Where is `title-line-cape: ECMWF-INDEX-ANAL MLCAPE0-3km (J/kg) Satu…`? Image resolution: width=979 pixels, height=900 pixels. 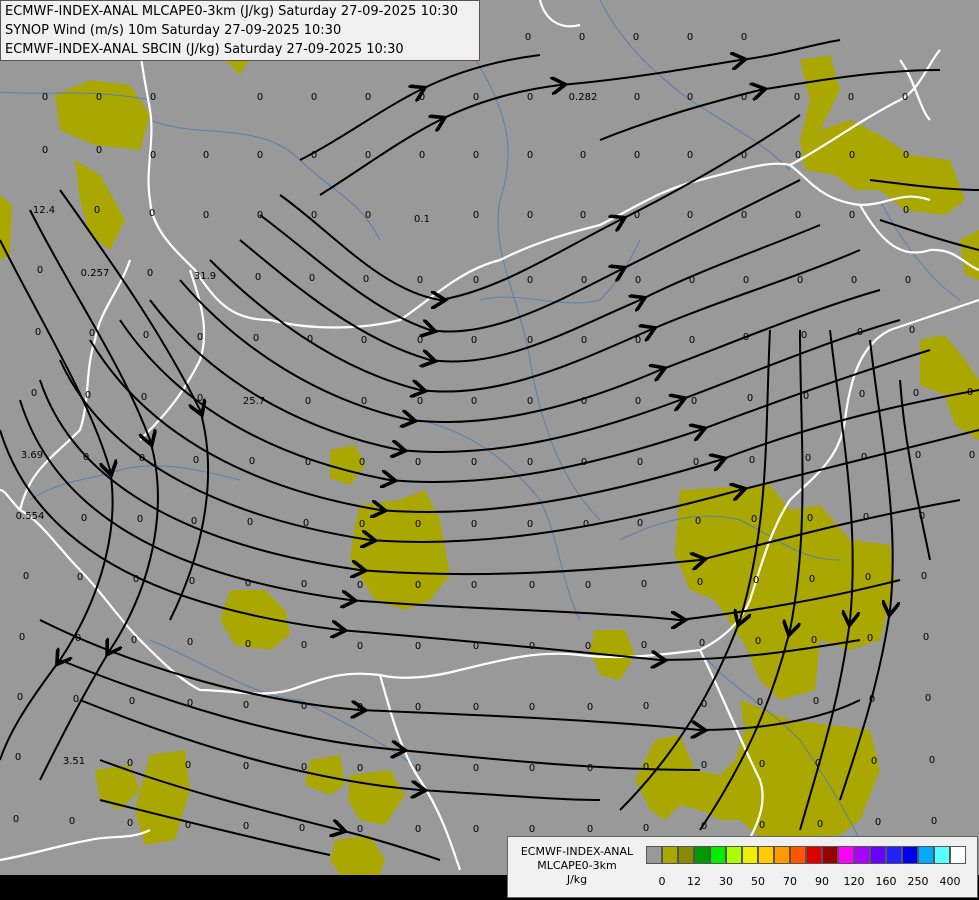 title-line-cape: ECMWF-INDEX-ANAL MLCAPE0-3km (J/kg) Satu… is located at coordinates (232, 11).